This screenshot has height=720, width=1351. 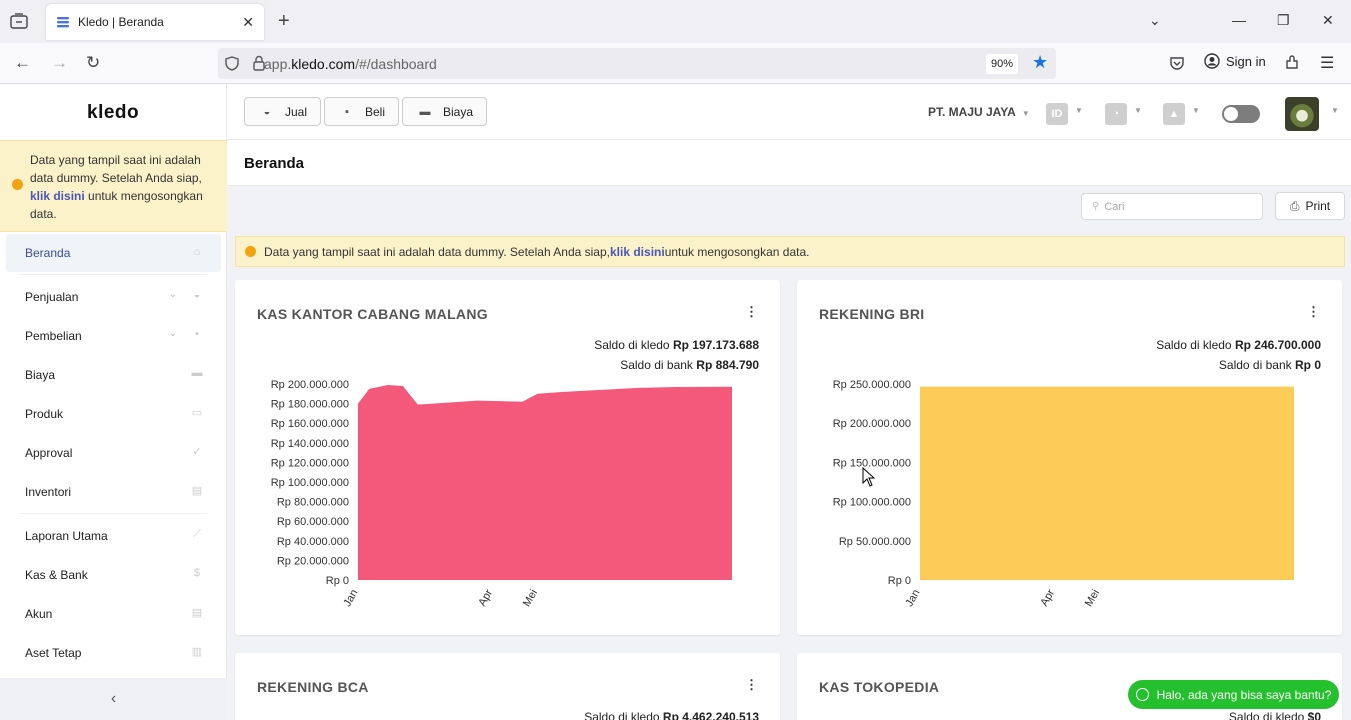 What do you see at coordinates (879, 687) in the screenshot?
I see `card-title: KAS TOKOPEDIA` at bounding box center [879, 687].